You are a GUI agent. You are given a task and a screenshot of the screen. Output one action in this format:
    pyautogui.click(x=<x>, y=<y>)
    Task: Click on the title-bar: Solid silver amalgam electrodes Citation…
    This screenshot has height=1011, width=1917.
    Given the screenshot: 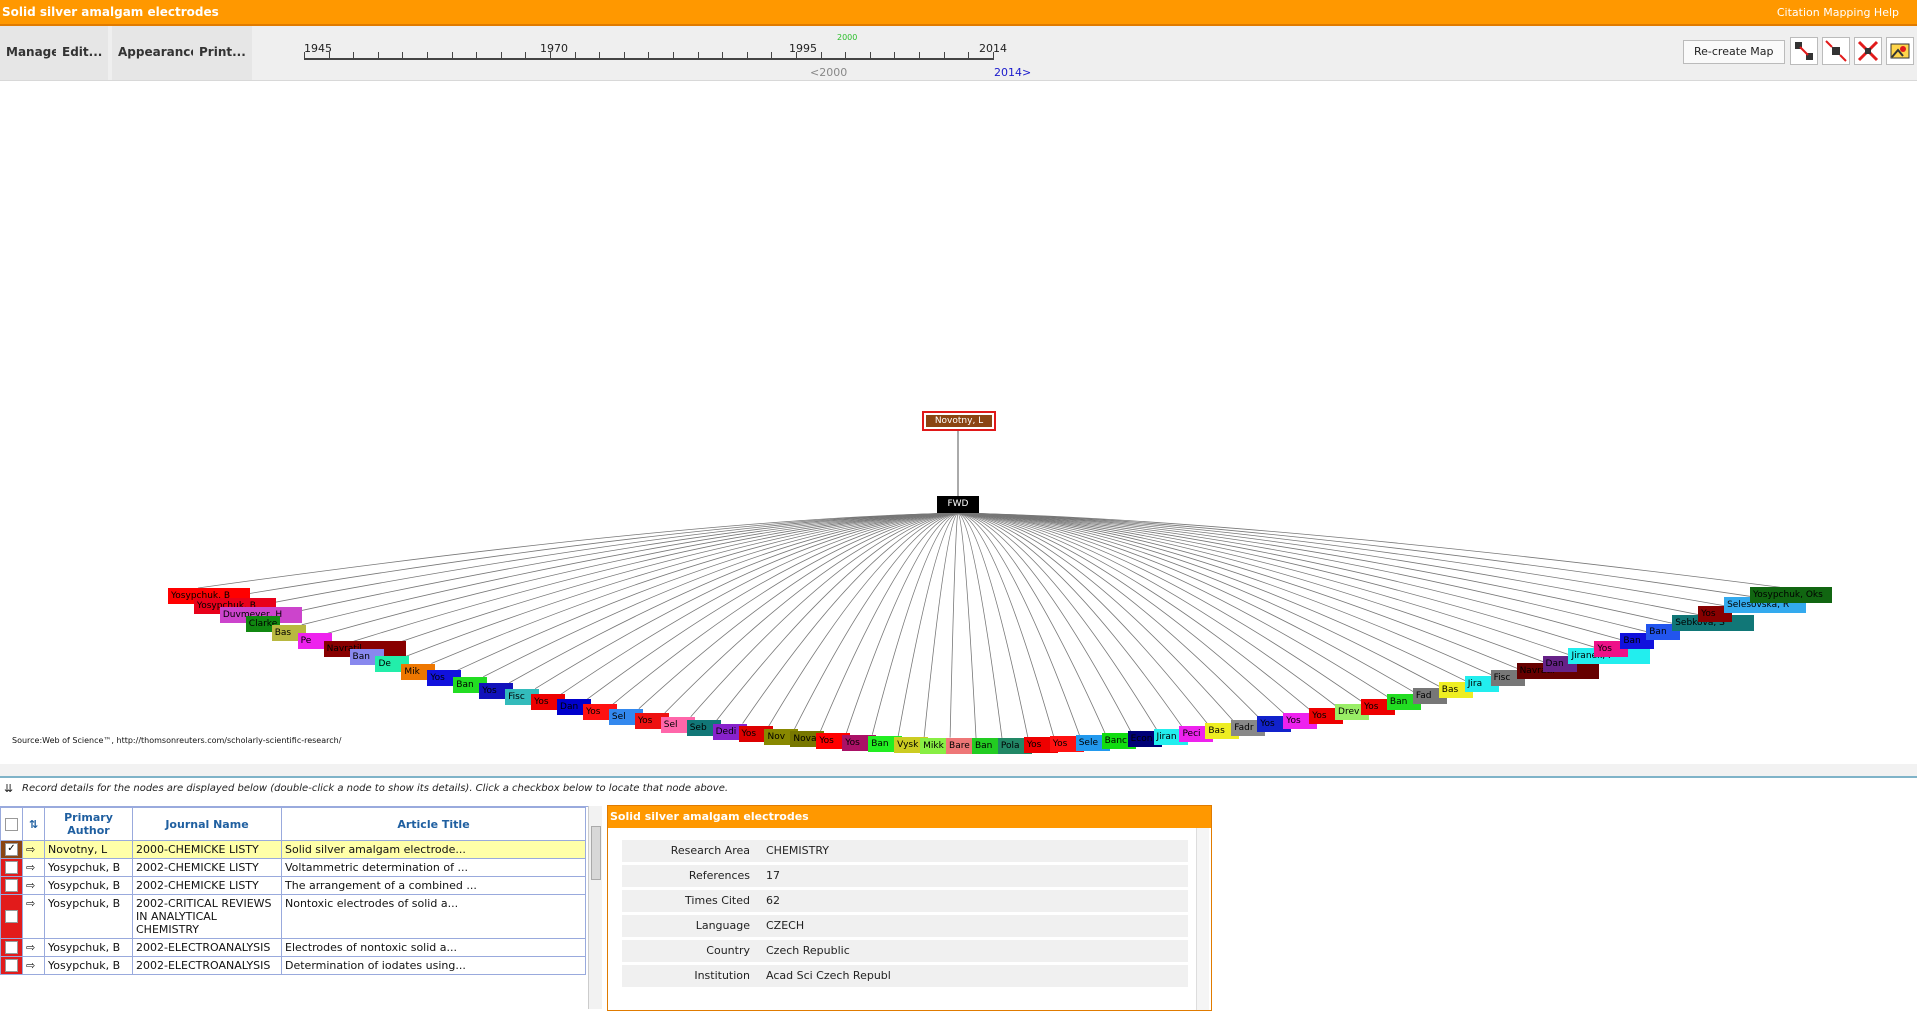 What is the action you would take?
    pyautogui.click(x=958, y=13)
    